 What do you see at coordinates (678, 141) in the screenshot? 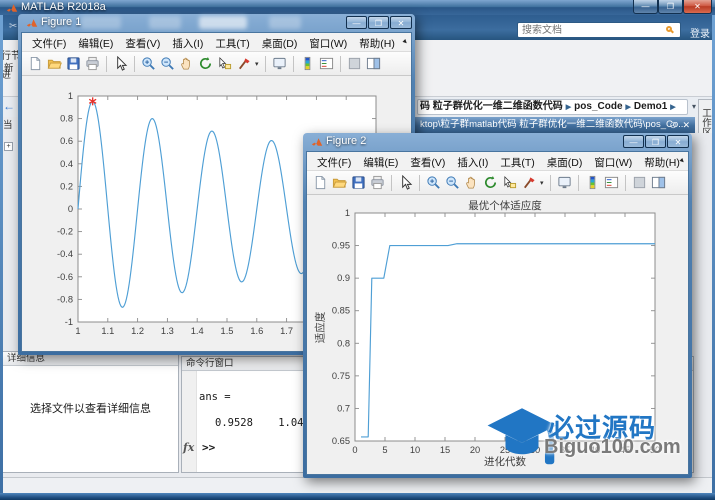
I see `figure2-close-button: ✕` at bounding box center [678, 141].